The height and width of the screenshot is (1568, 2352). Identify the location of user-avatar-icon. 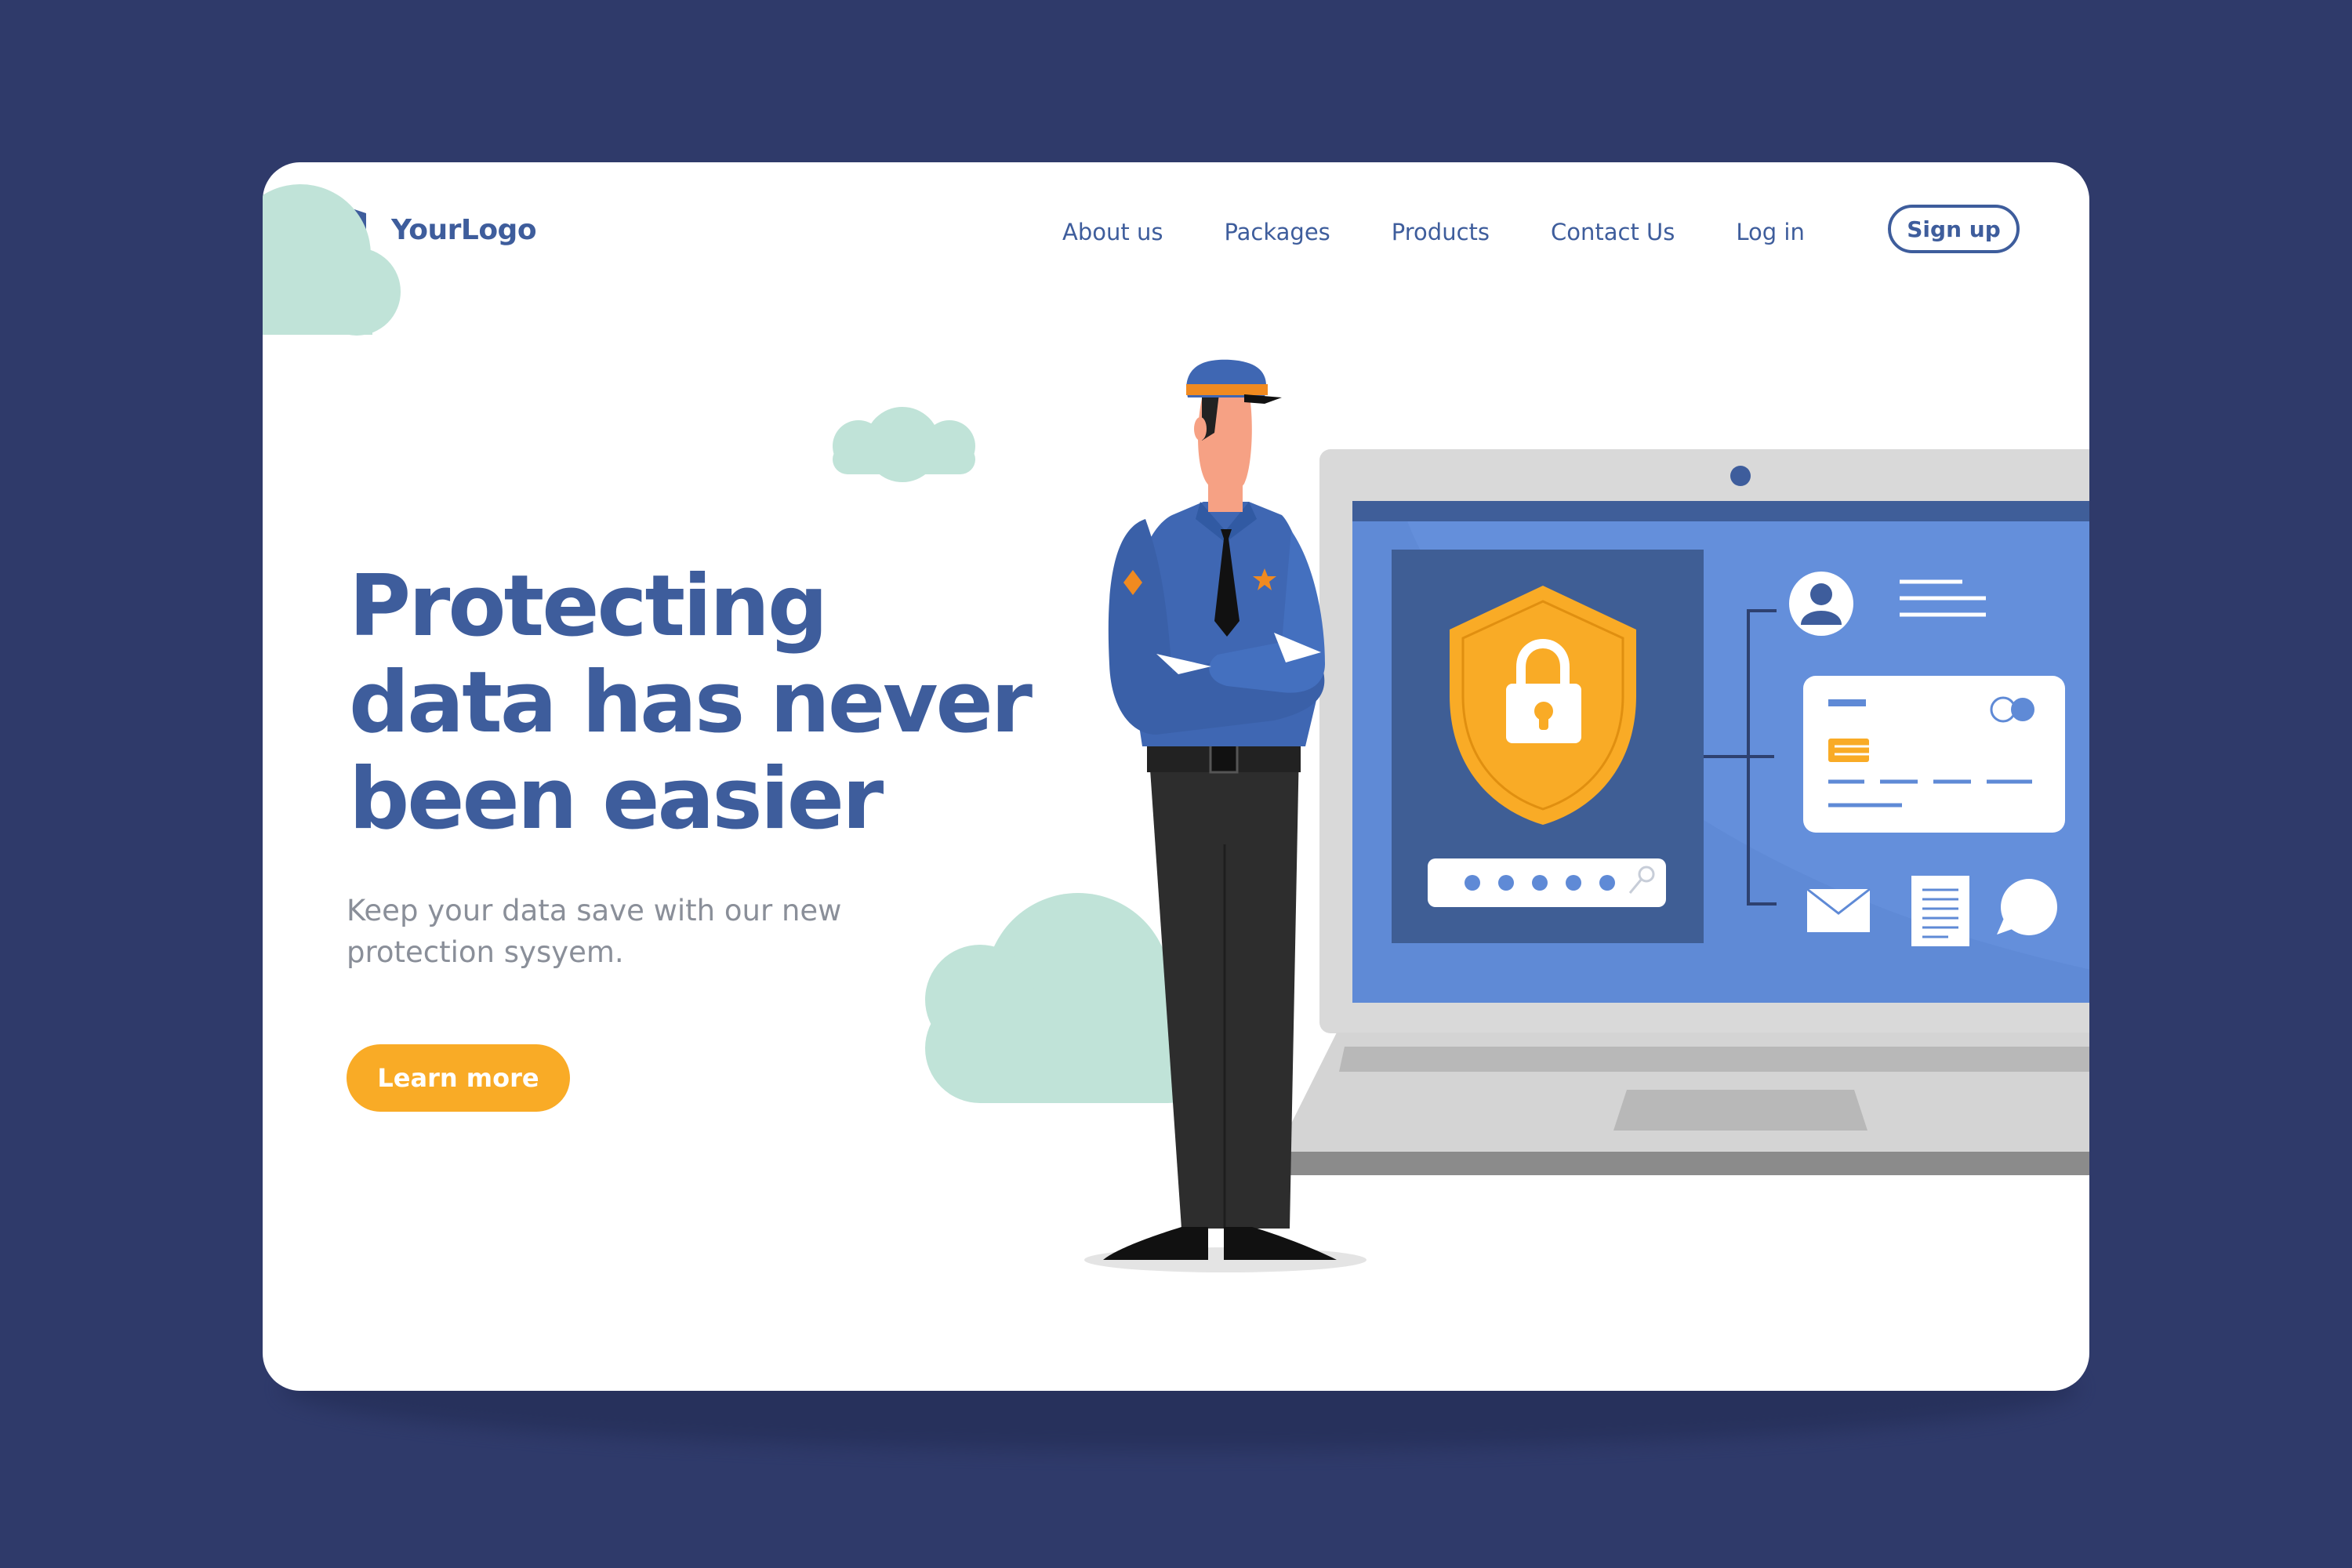
(1821, 604).